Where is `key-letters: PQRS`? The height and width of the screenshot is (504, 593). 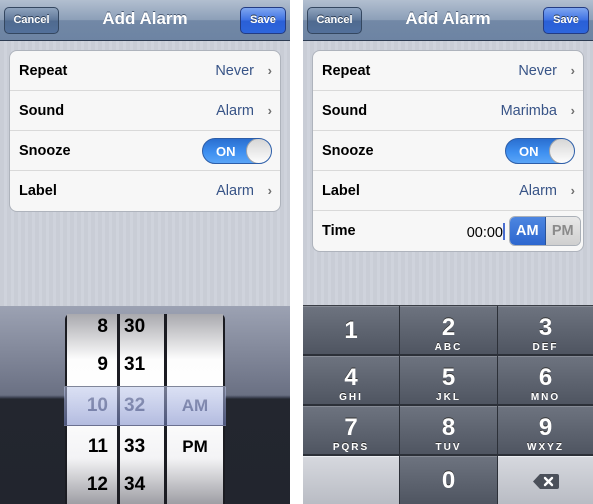
key-letters: PQRS is located at coordinates (351, 447).